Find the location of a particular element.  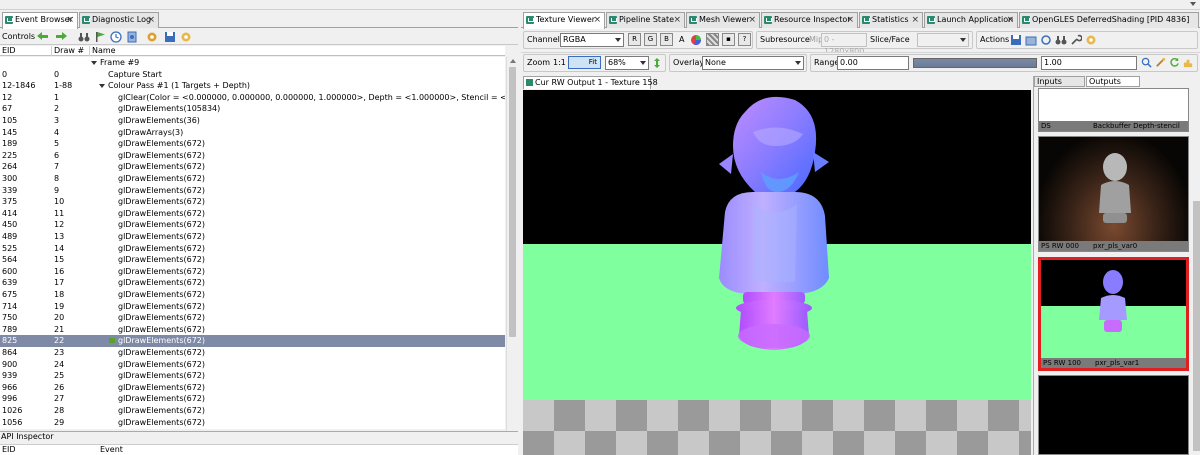

color-wheel-icon is located at coordinates (696, 40).